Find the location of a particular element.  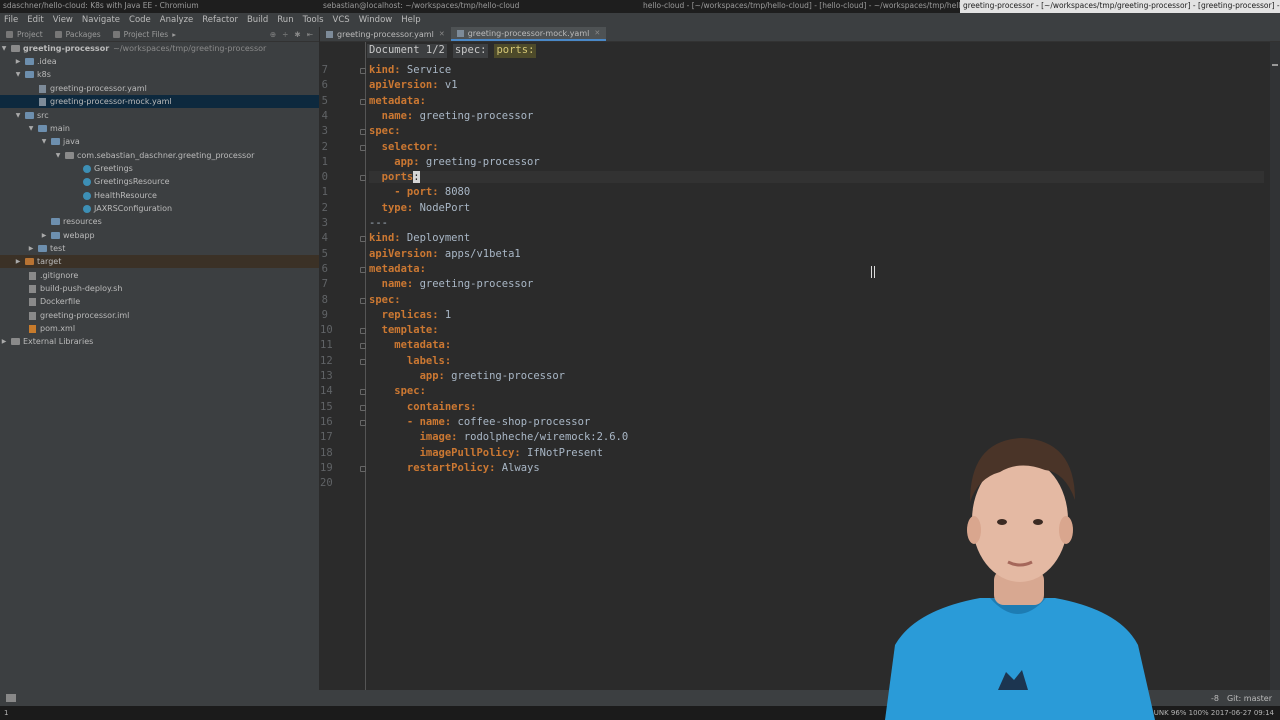

expand-arrow-icon: ▼ is located at coordinates (4, 48).